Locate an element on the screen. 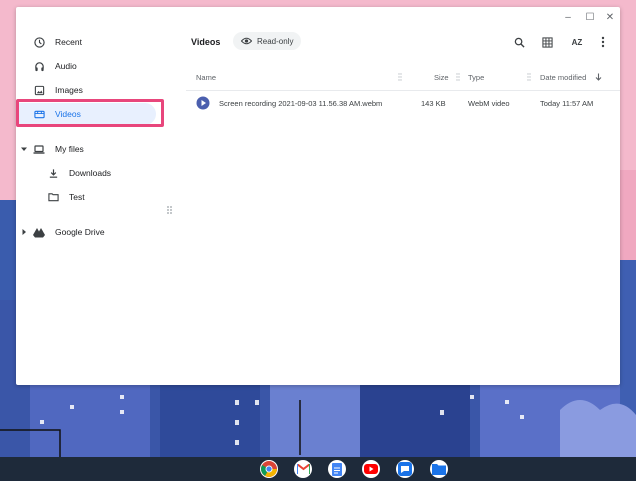  file-size: 143 KB is located at coordinates (433, 103).